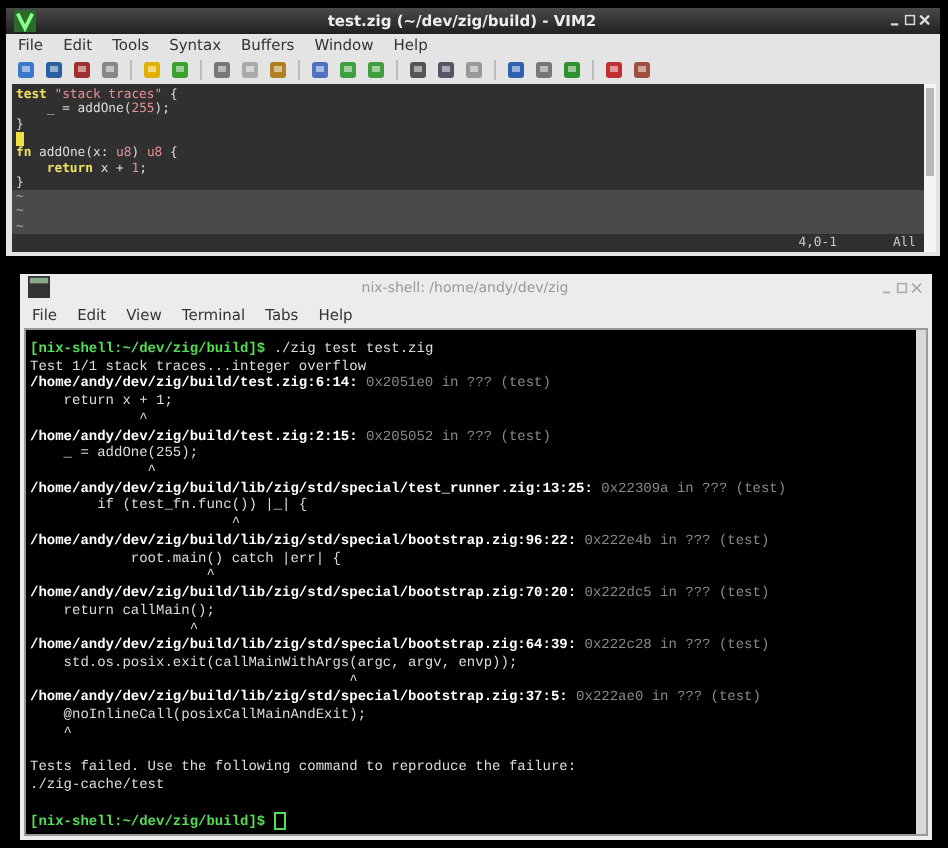 Image resolution: width=948 pixels, height=848 pixels. I want to click on v-logo-icon, so click(25, 20).